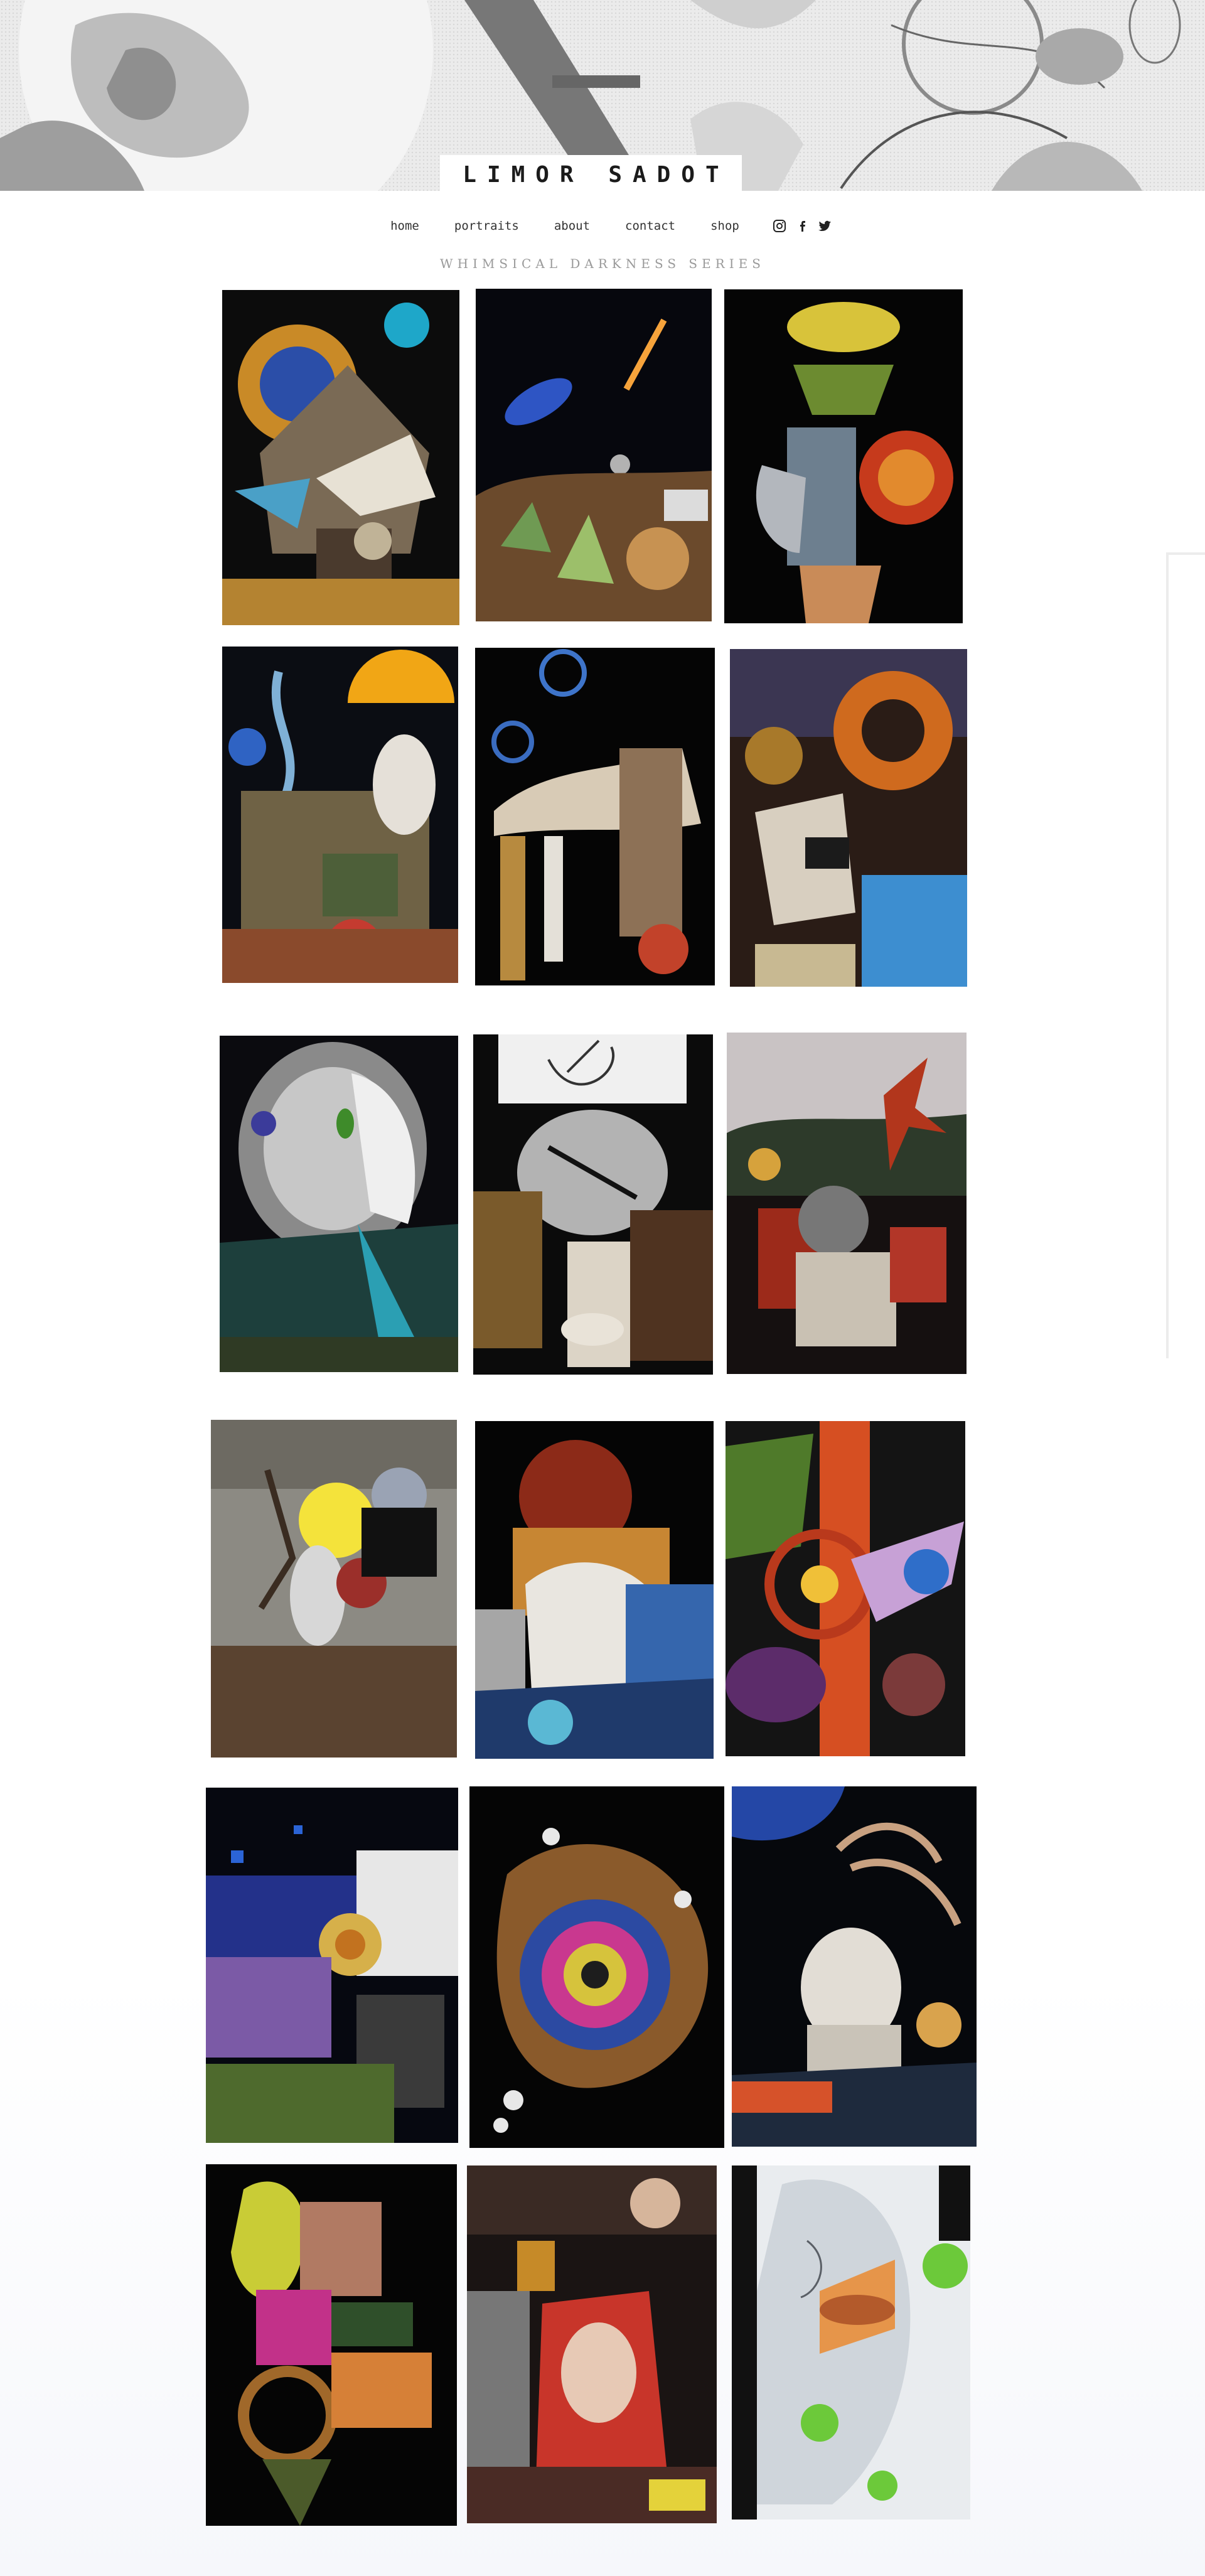  Describe the element at coordinates (602, 263) in the screenshot. I see `series-title: WHIMSICAL DARKNESS SERIES` at that location.